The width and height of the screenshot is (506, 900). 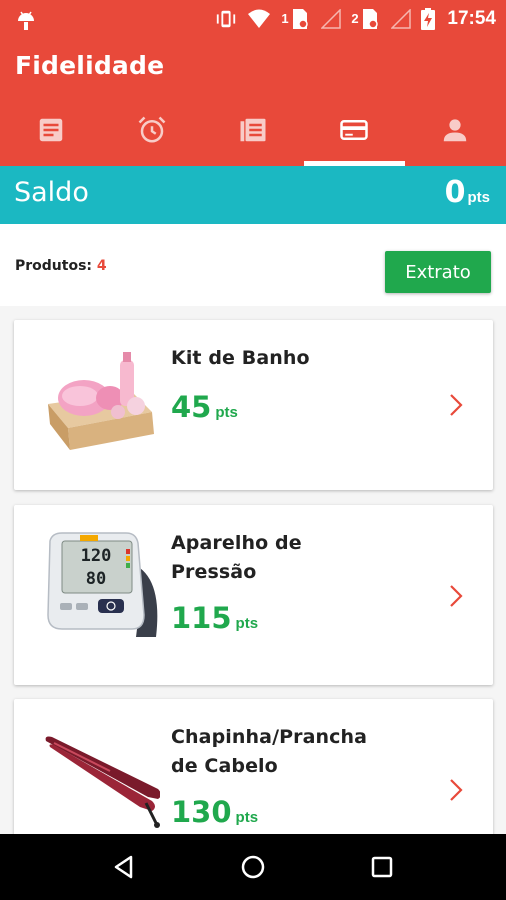 I want to click on tab-card, so click(x=354, y=137).